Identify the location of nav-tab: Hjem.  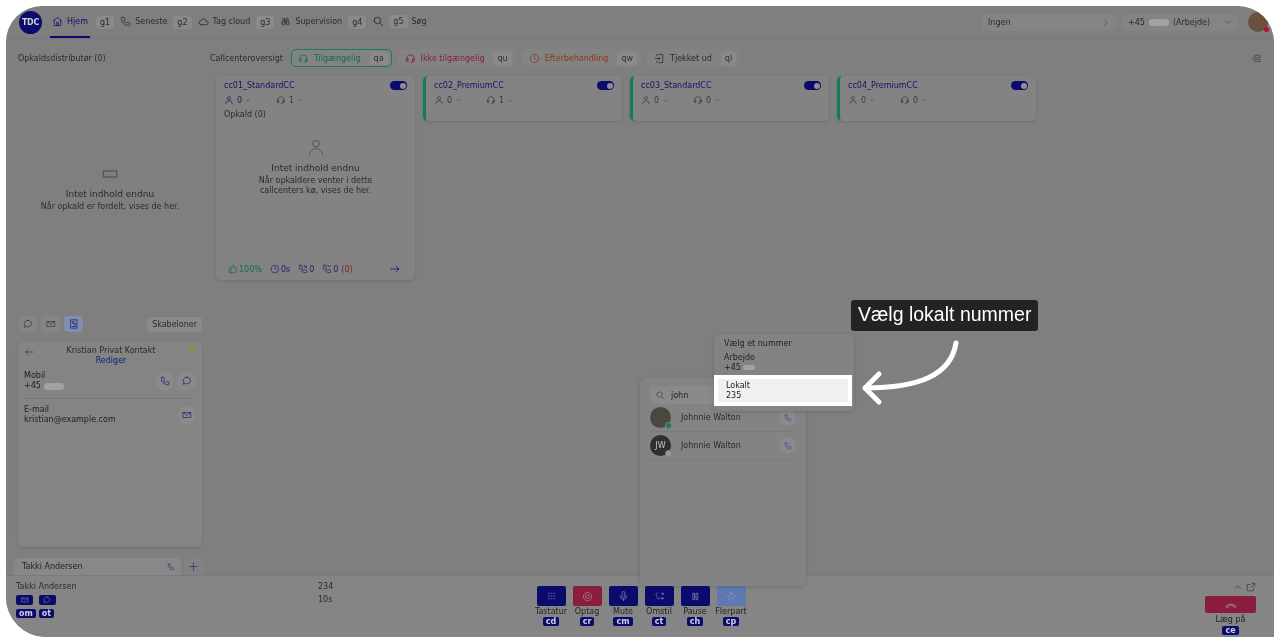
(70, 22).